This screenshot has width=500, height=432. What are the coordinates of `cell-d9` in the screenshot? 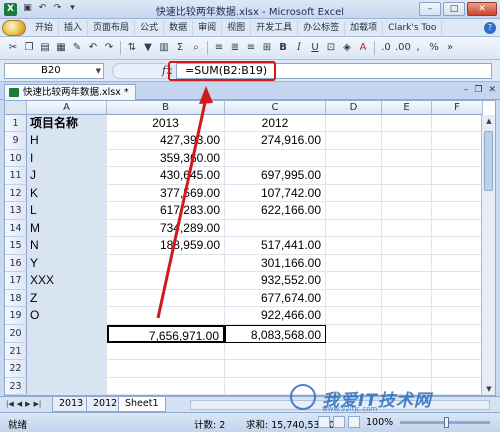 It's located at (354, 141).